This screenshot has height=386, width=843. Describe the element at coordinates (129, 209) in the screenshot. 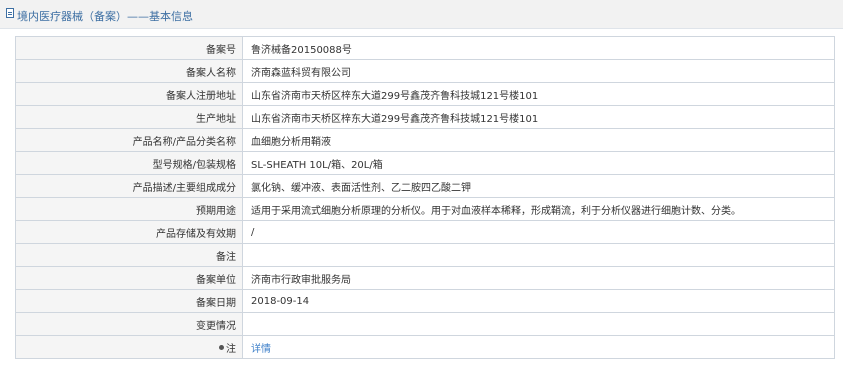

I see `row-label: 预期用途` at that location.